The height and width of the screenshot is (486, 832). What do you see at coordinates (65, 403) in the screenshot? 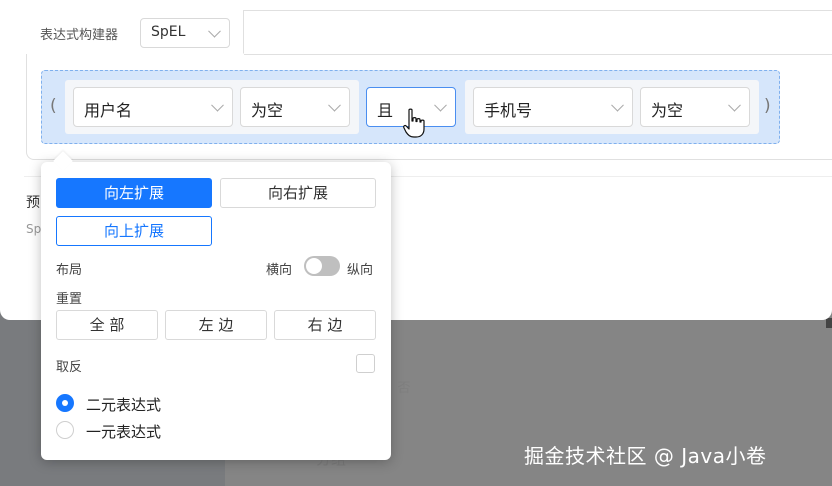
I see `binary-expression-radio` at bounding box center [65, 403].